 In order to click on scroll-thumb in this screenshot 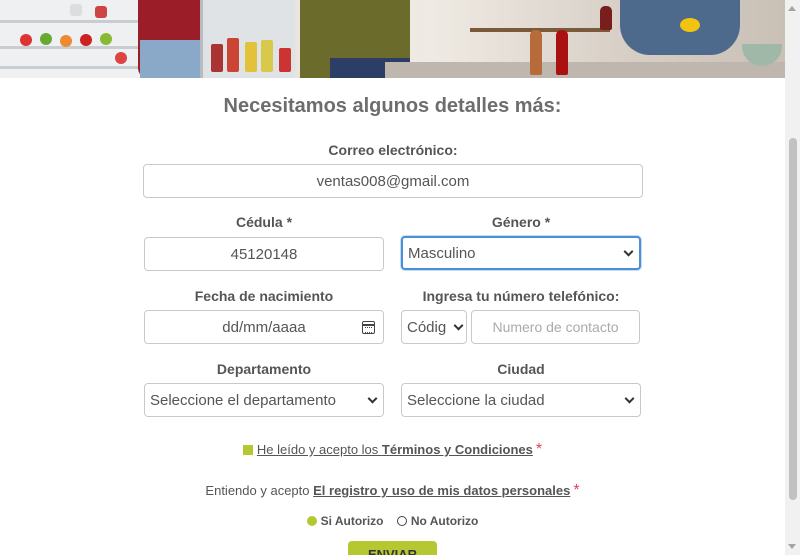, I will do `click(793, 319)`.